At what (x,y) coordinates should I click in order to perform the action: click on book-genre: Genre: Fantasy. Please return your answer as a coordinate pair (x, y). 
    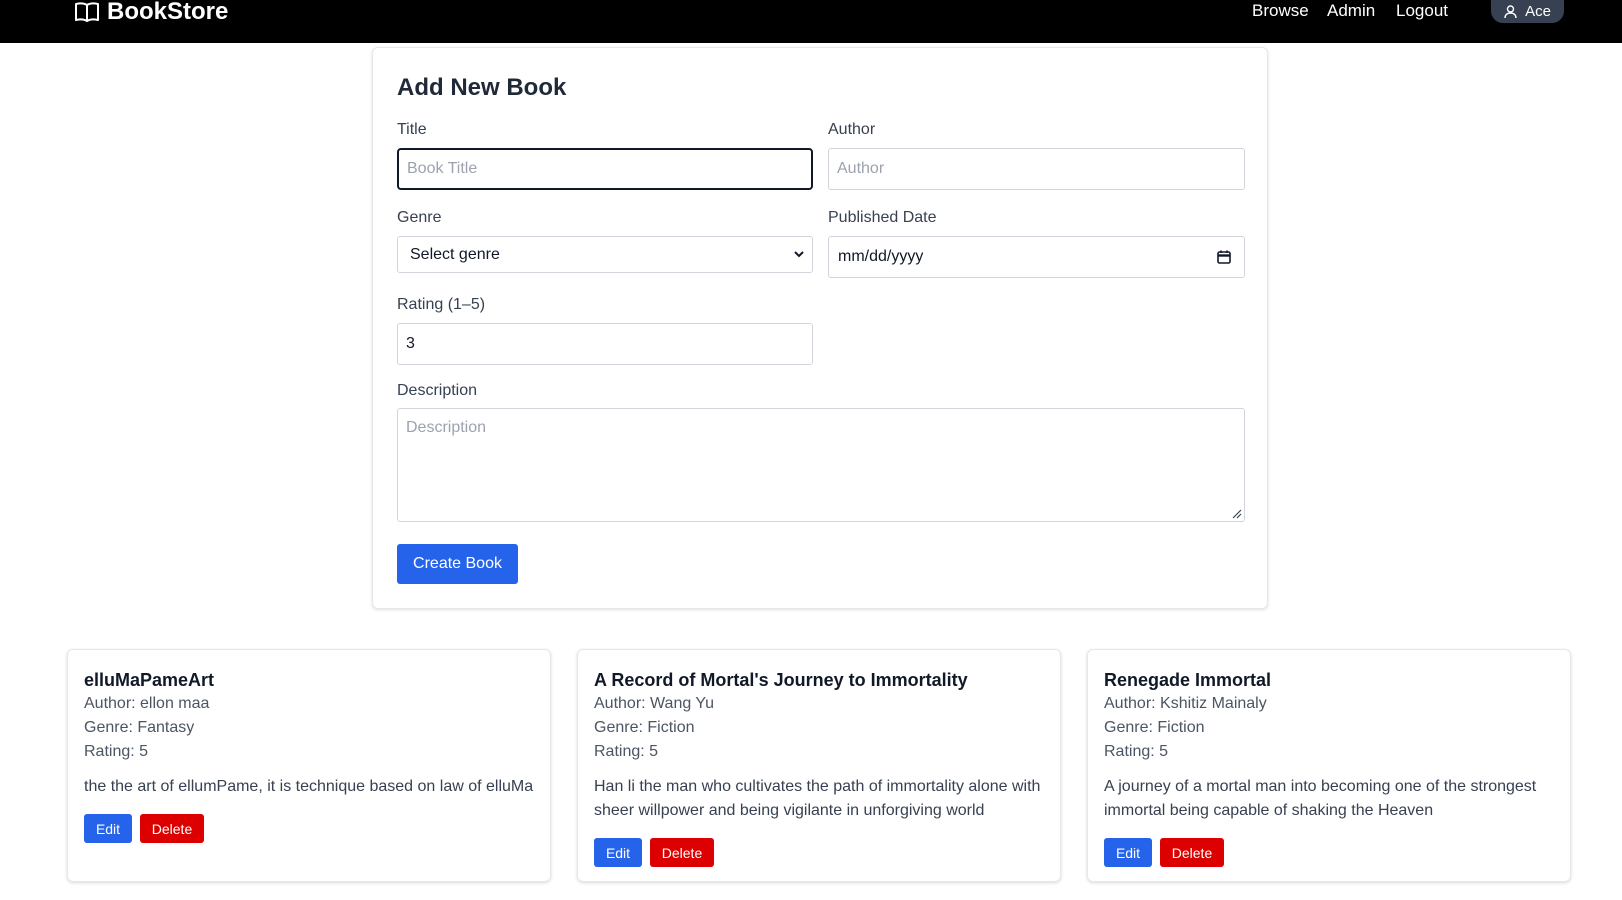
    Looking at the image, I should click on (139, 727).